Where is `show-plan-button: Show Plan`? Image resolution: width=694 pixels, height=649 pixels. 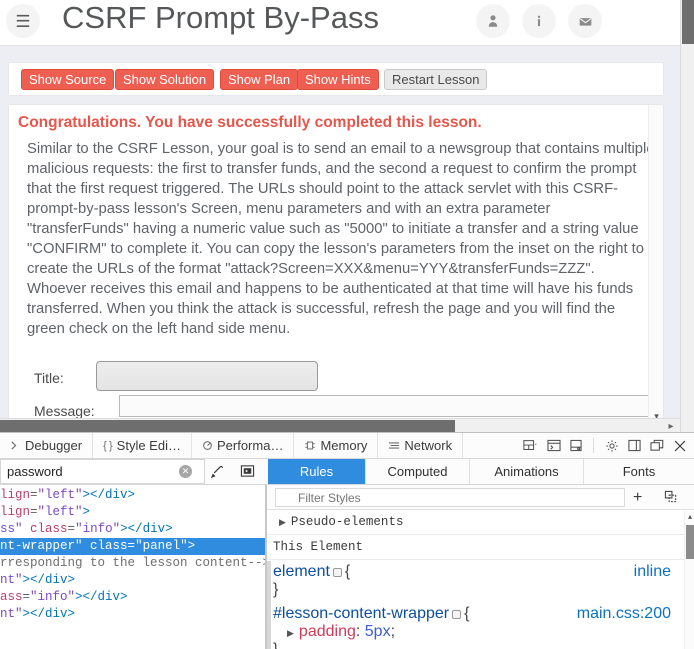
show-plan-button: Show Plan is located at coordinates (259, 79).